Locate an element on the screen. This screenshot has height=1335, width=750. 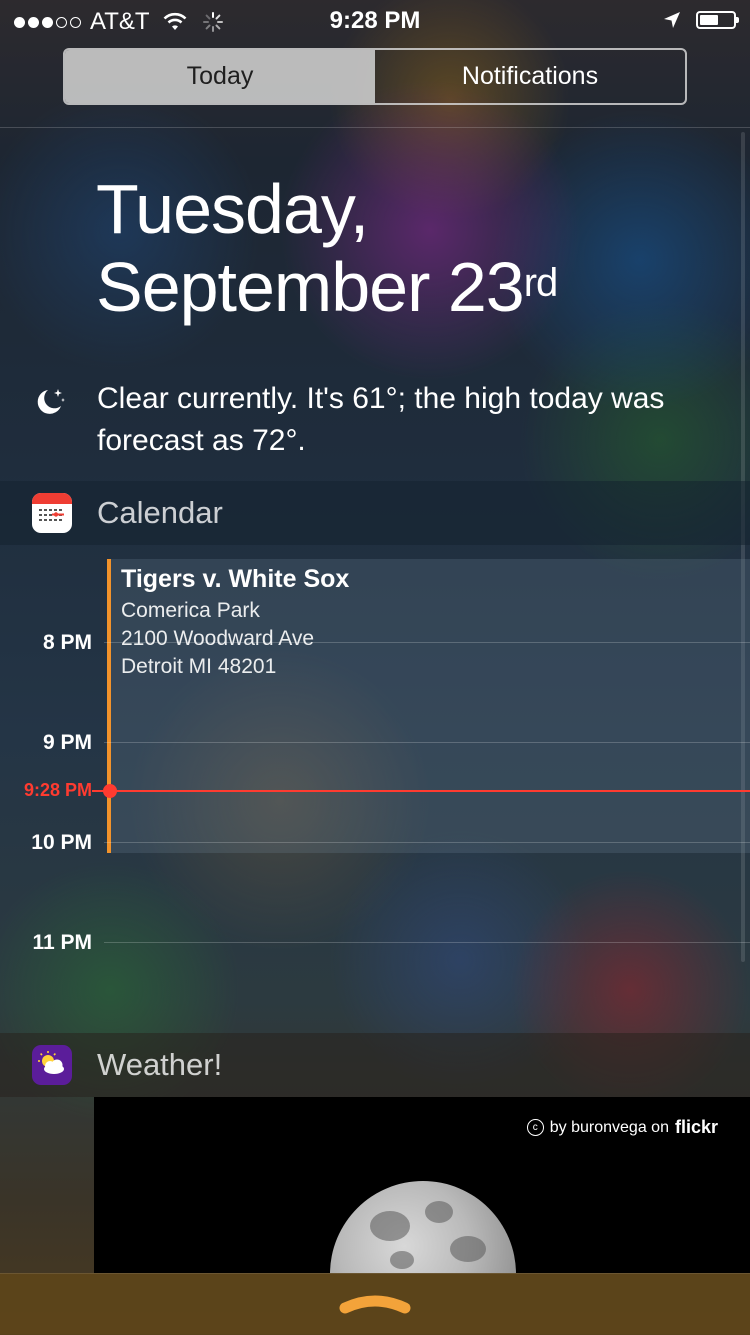
battery-nub is located at coordinates (737, 20).